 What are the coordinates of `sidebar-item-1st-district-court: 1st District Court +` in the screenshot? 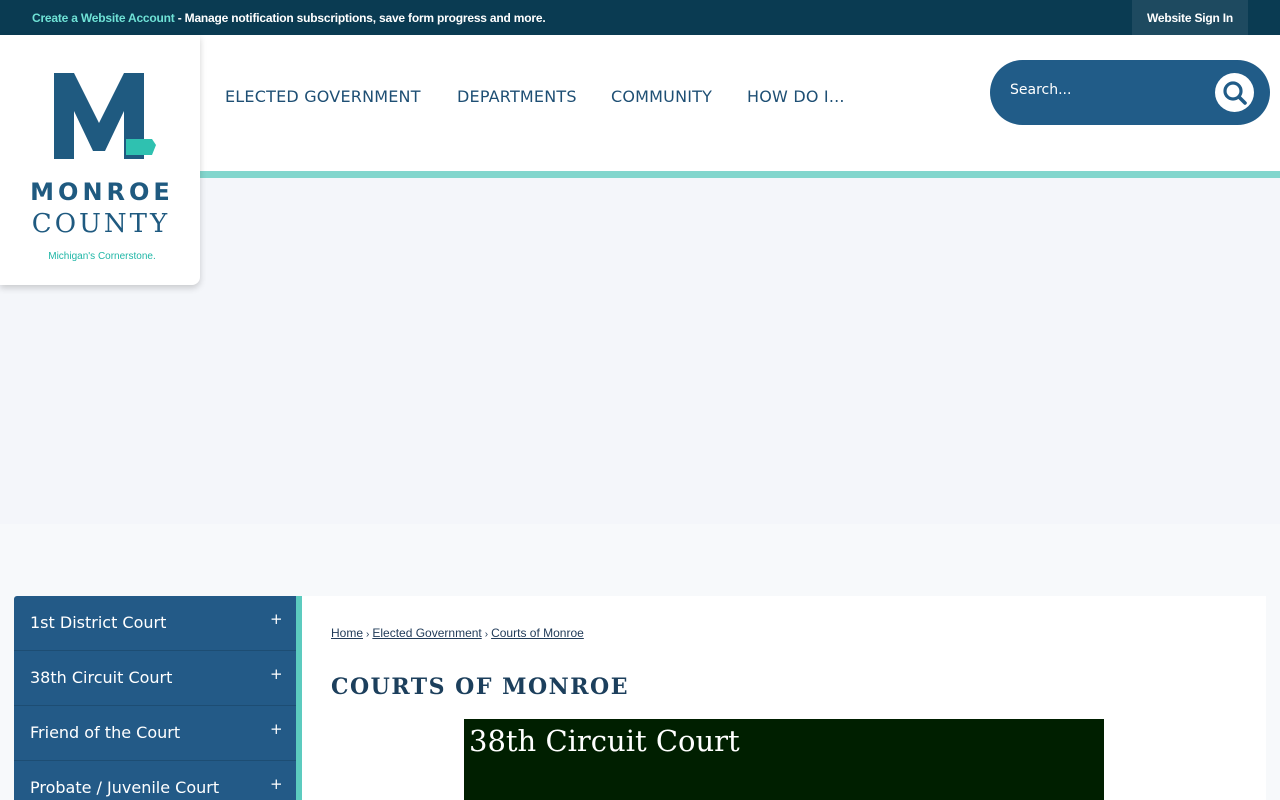 It's located at (155, 623).